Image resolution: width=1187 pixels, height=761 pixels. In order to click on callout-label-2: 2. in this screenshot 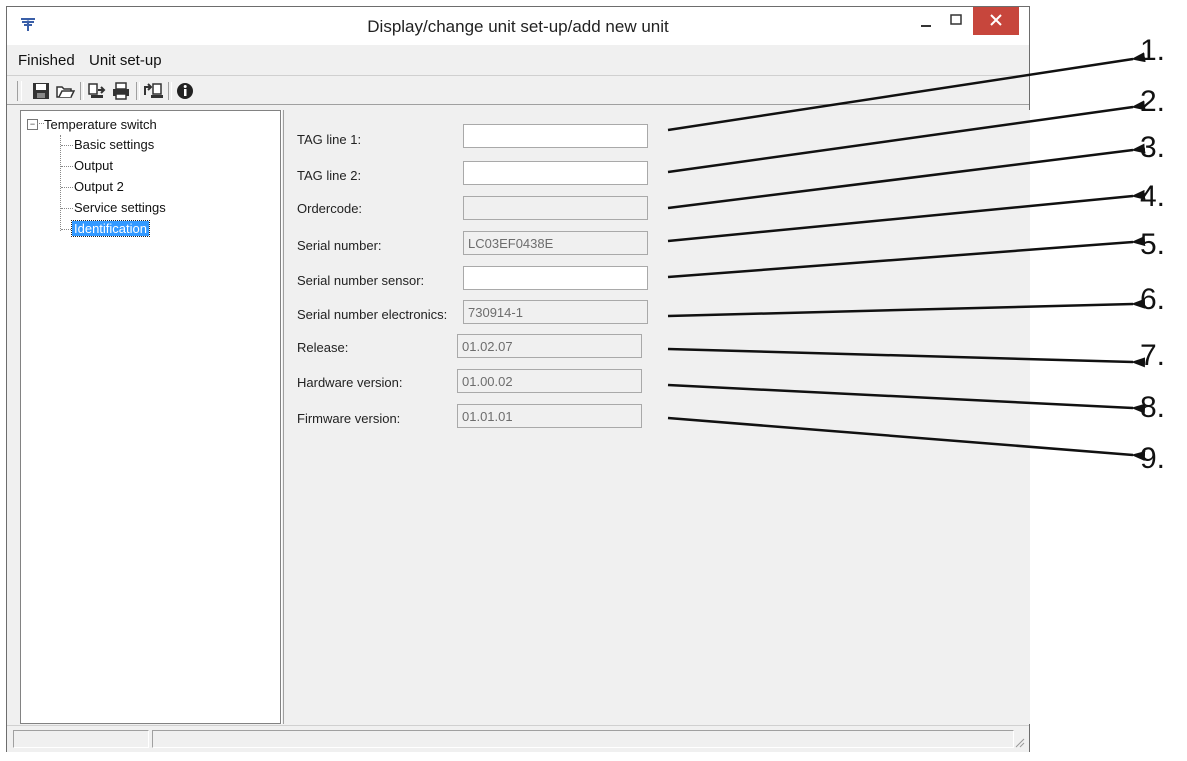, I will do `click(1153, 101)`.